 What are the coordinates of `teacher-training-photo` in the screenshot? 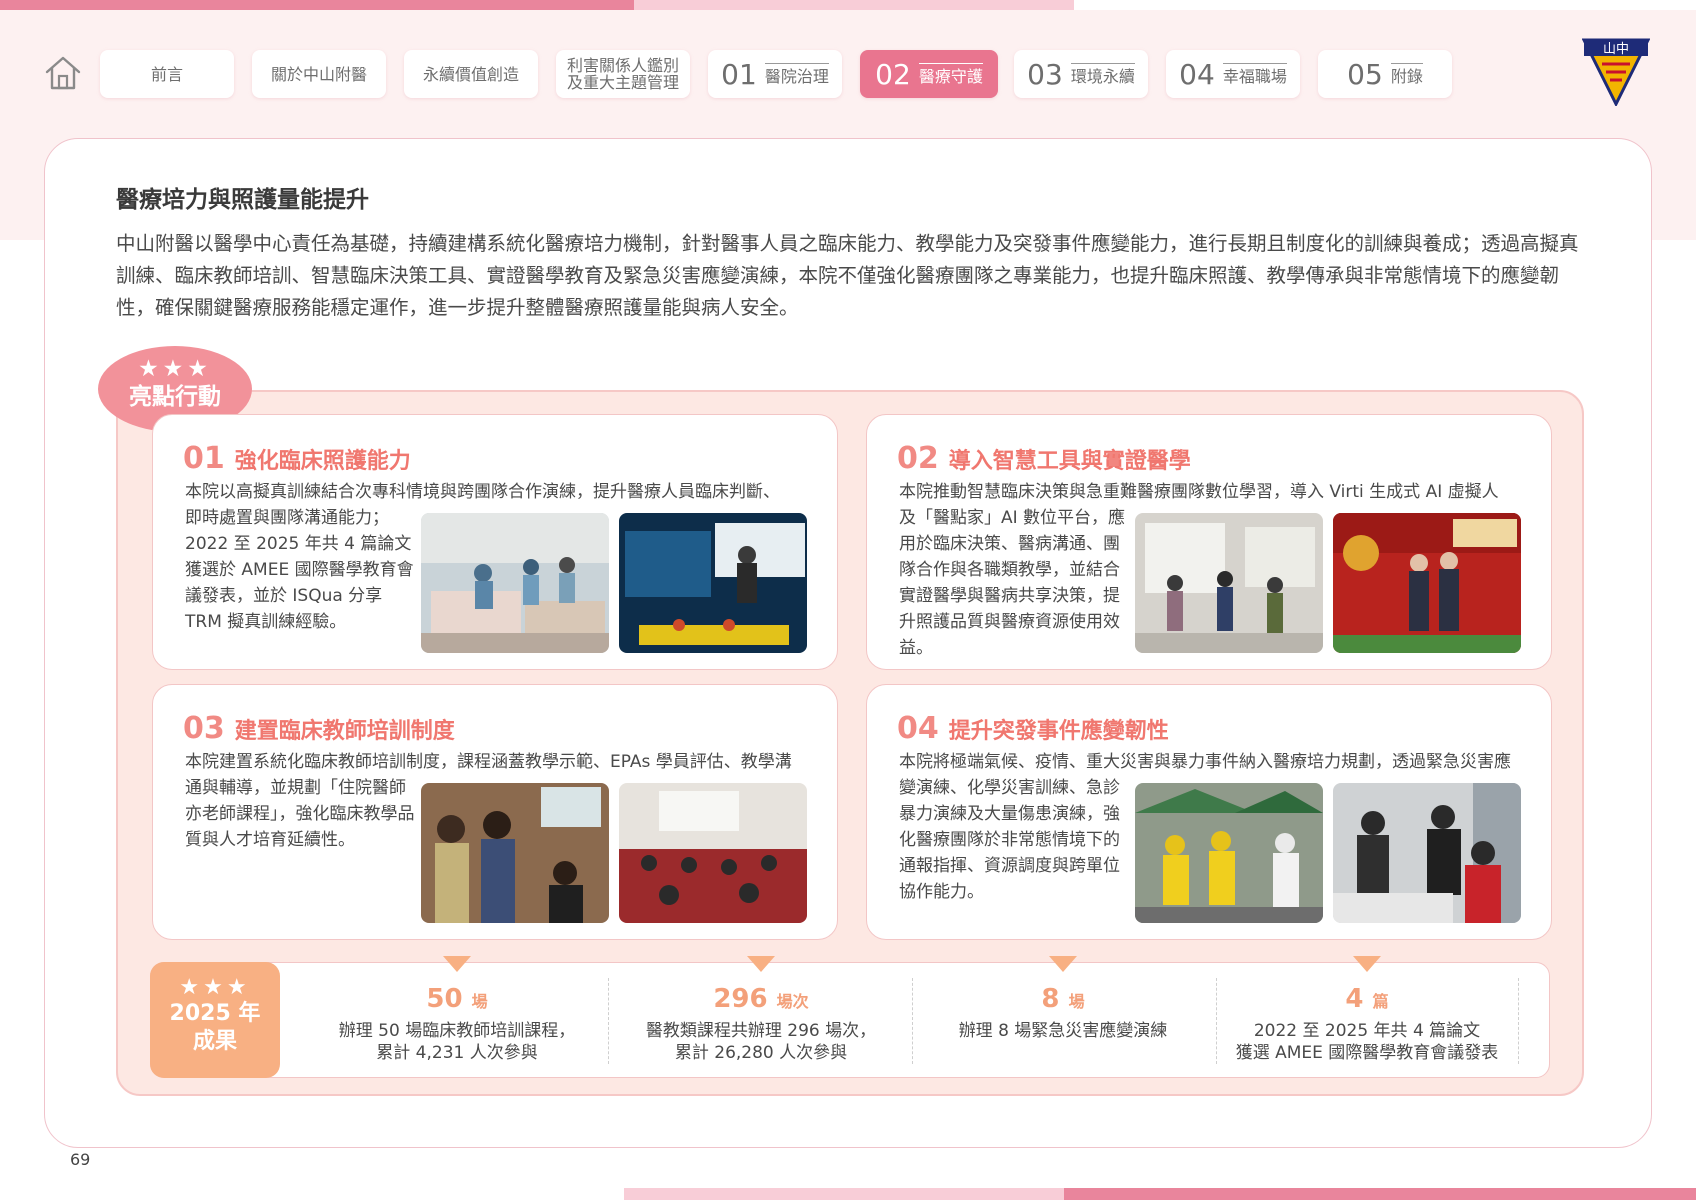 It's located at (515, 853).